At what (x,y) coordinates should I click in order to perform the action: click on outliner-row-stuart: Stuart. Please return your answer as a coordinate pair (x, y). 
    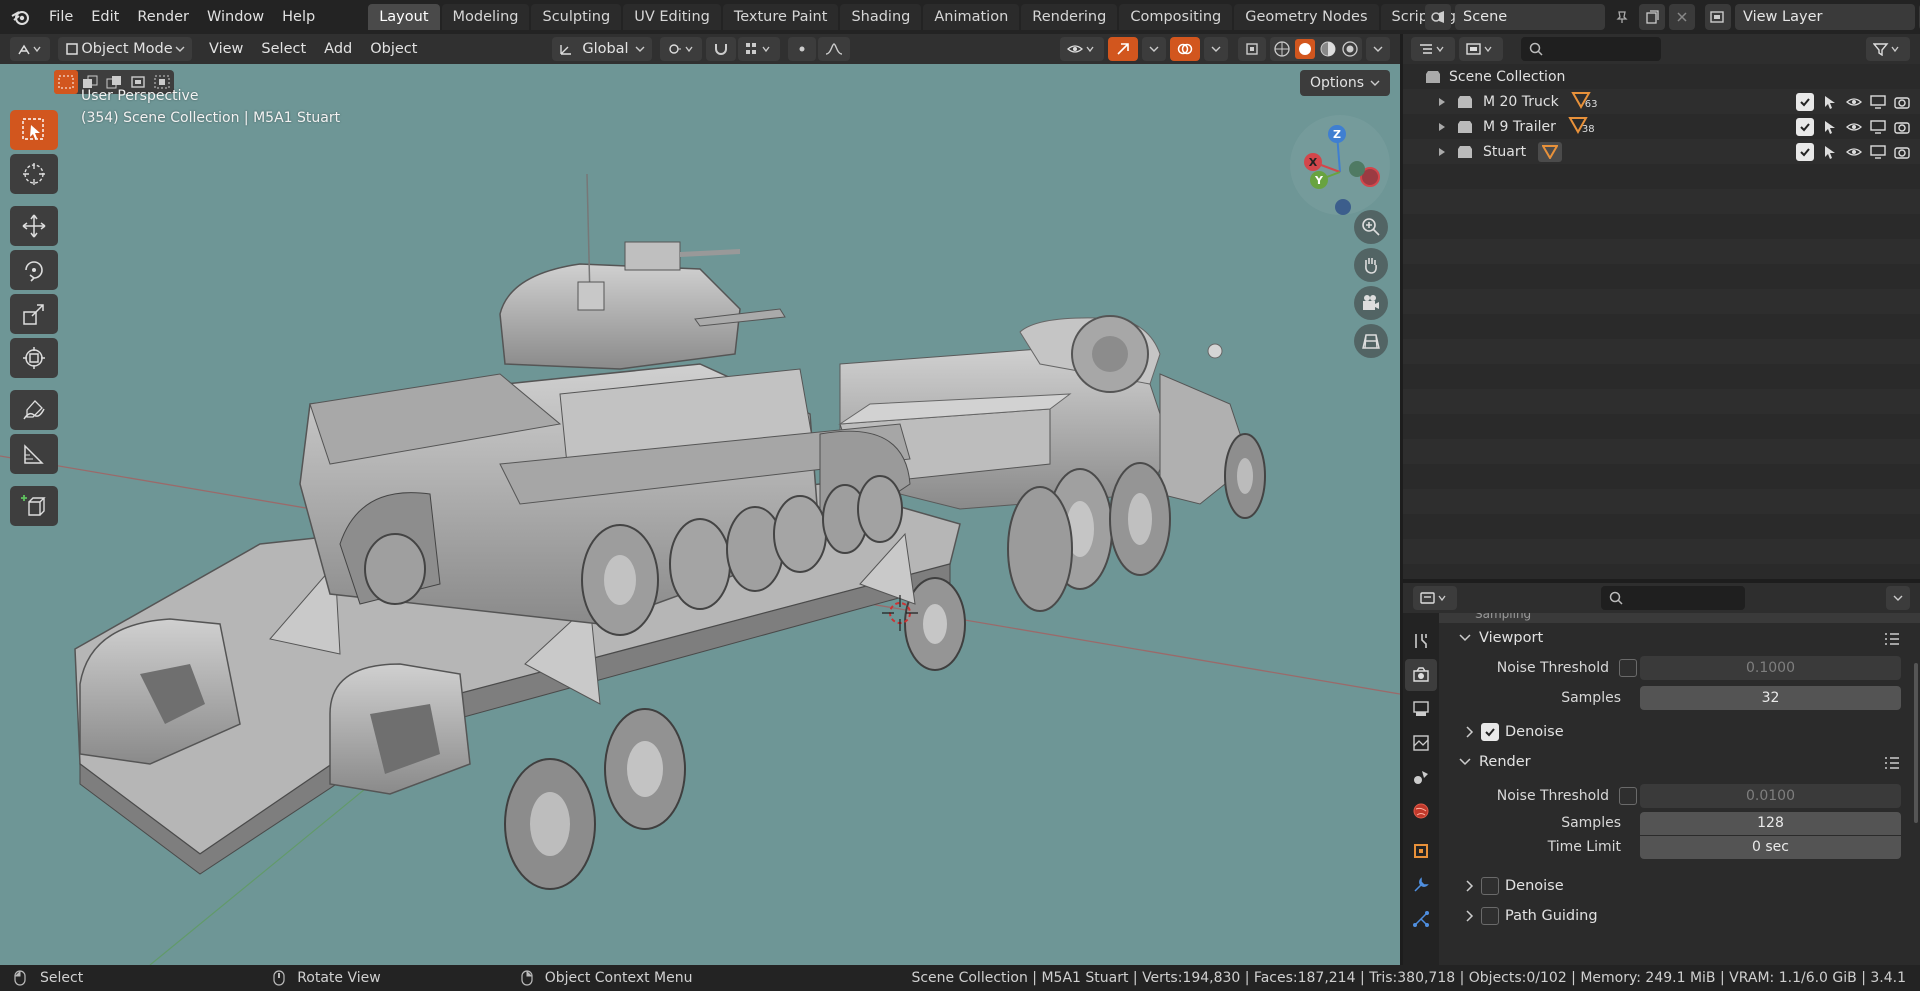
    Looking at the image, I should click on (1661, 151).